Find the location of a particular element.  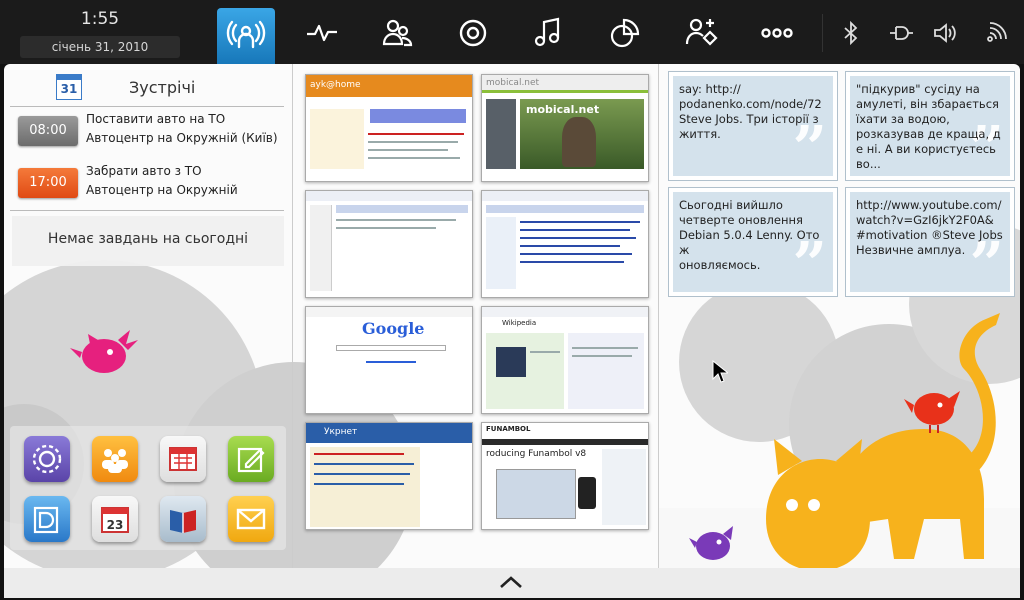

bottom-bar is located at coordinates (512, 583).